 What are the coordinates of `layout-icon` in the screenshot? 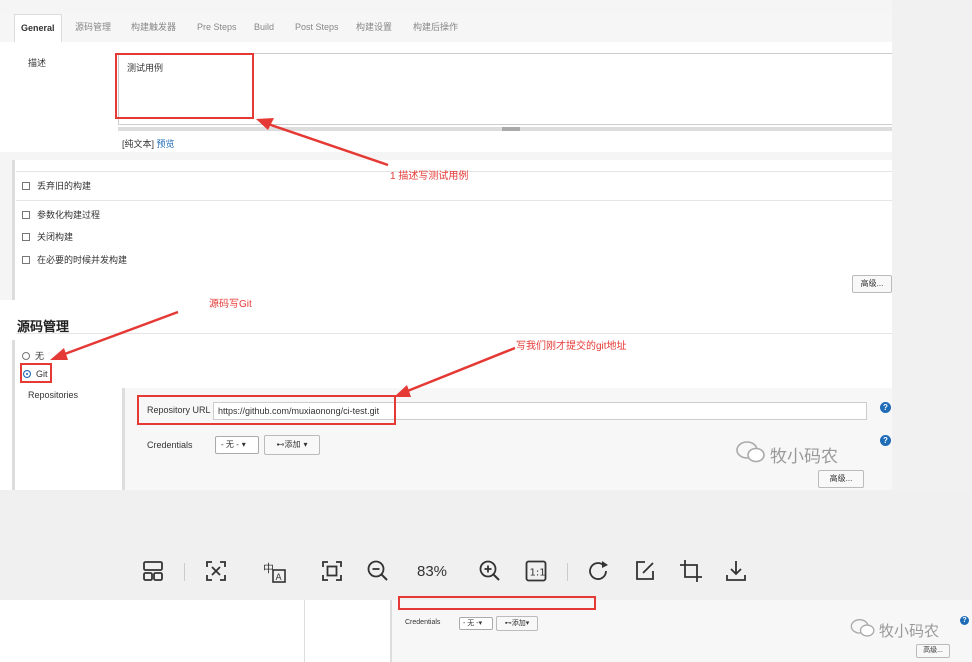 It's located at (153, 571).